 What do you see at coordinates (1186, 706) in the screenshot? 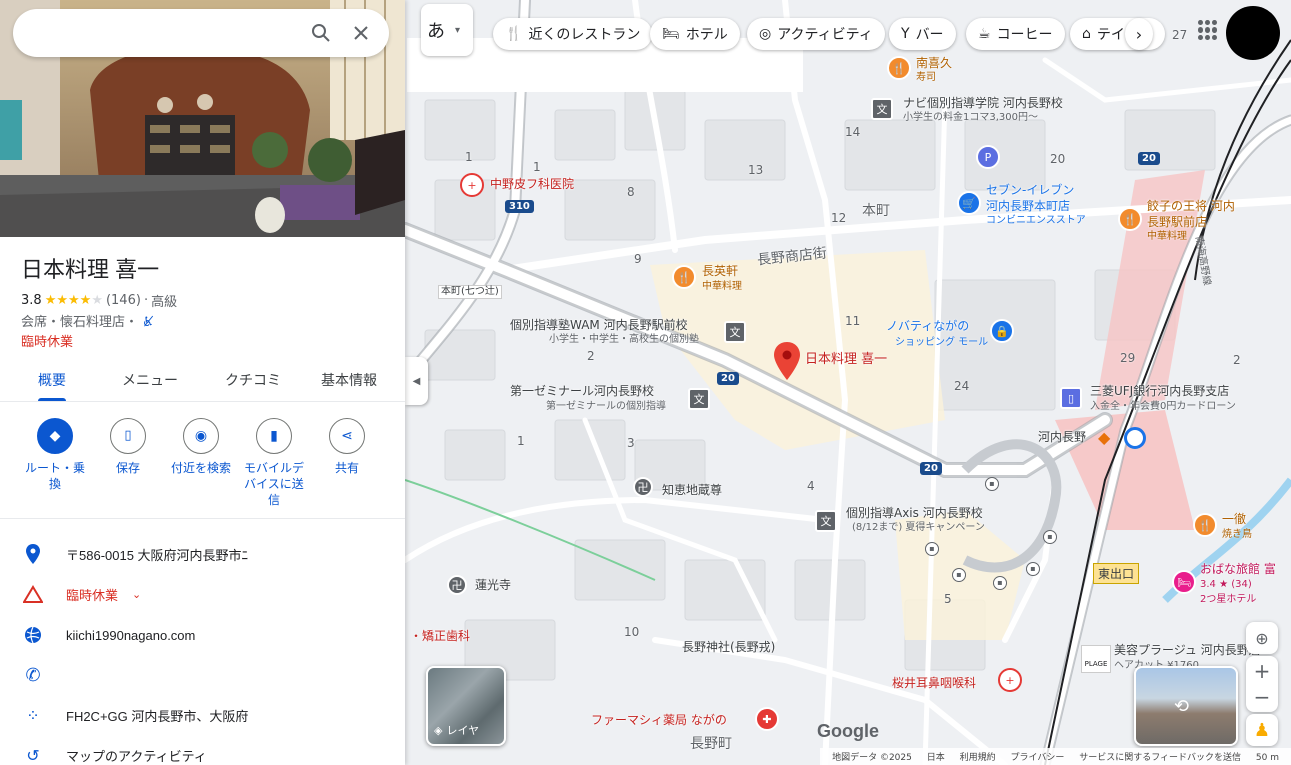
I see `street-view-thumbnail: ⟲` at bounding box center [1186, 706].